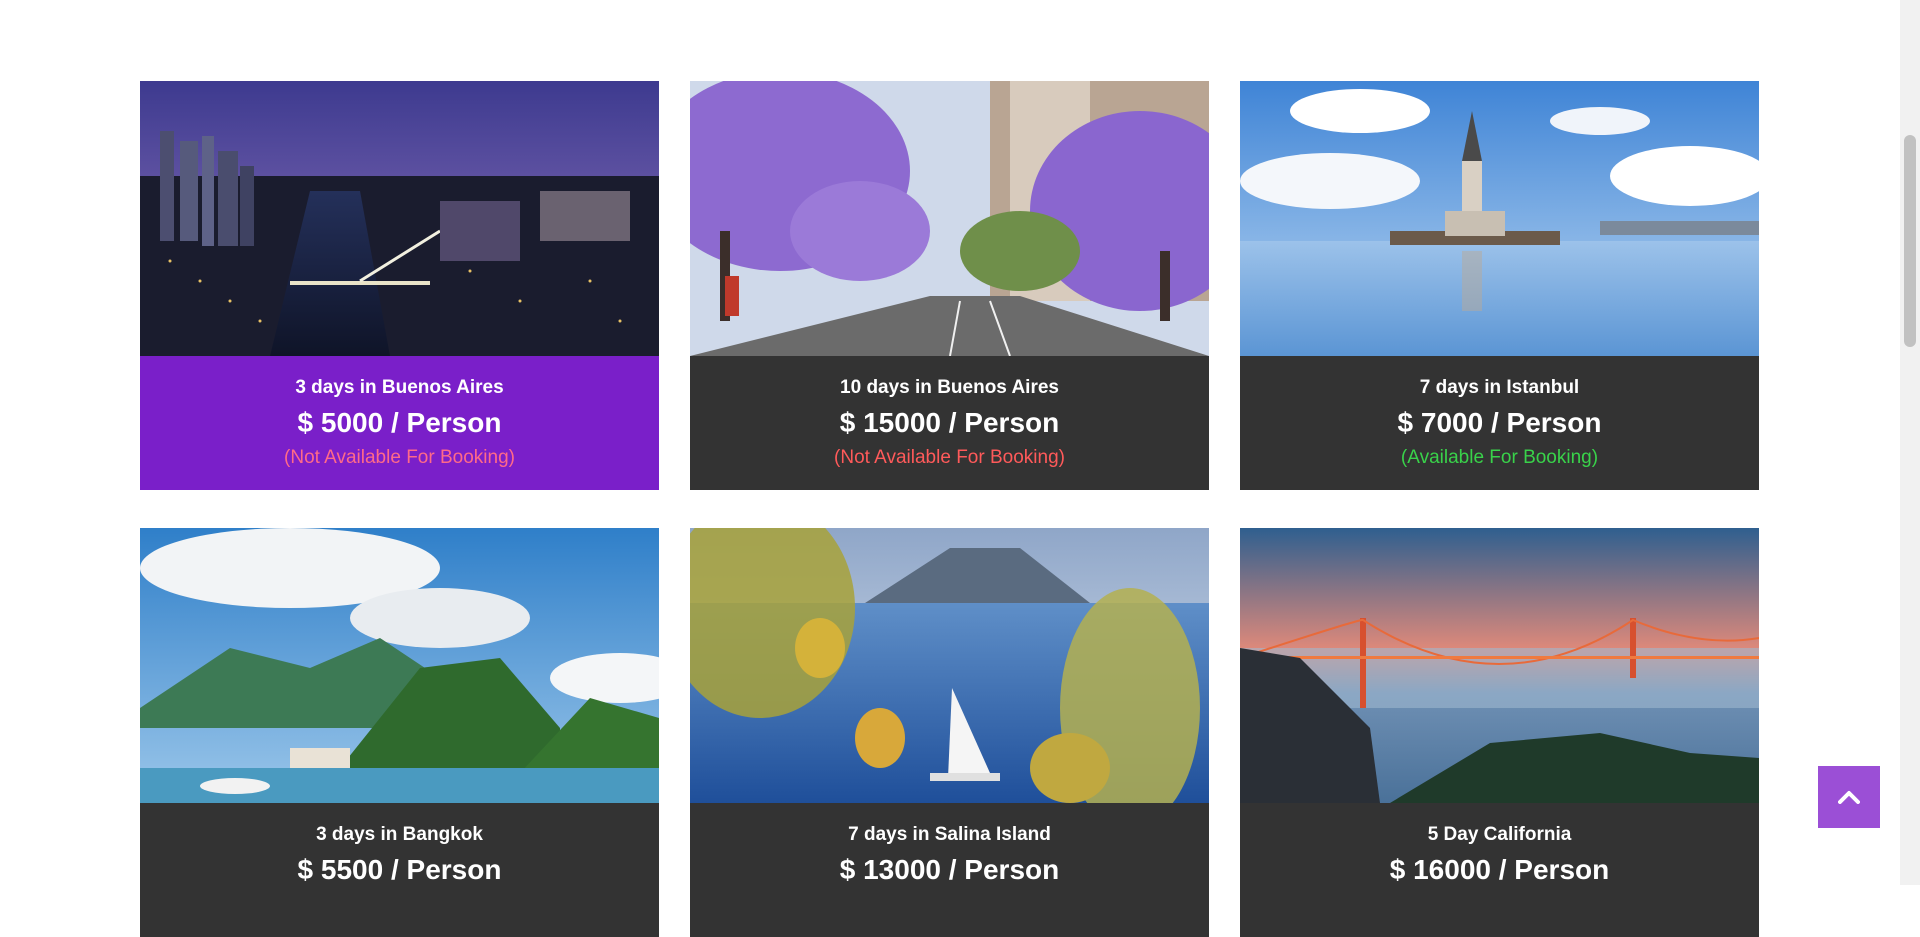 The height and width of the screenshot is (937, 1920). What do you see at coordinates (1499, 835) in the screenshot?
I see `tour-title: 5 Day California` at bounding box center [1499, 835].